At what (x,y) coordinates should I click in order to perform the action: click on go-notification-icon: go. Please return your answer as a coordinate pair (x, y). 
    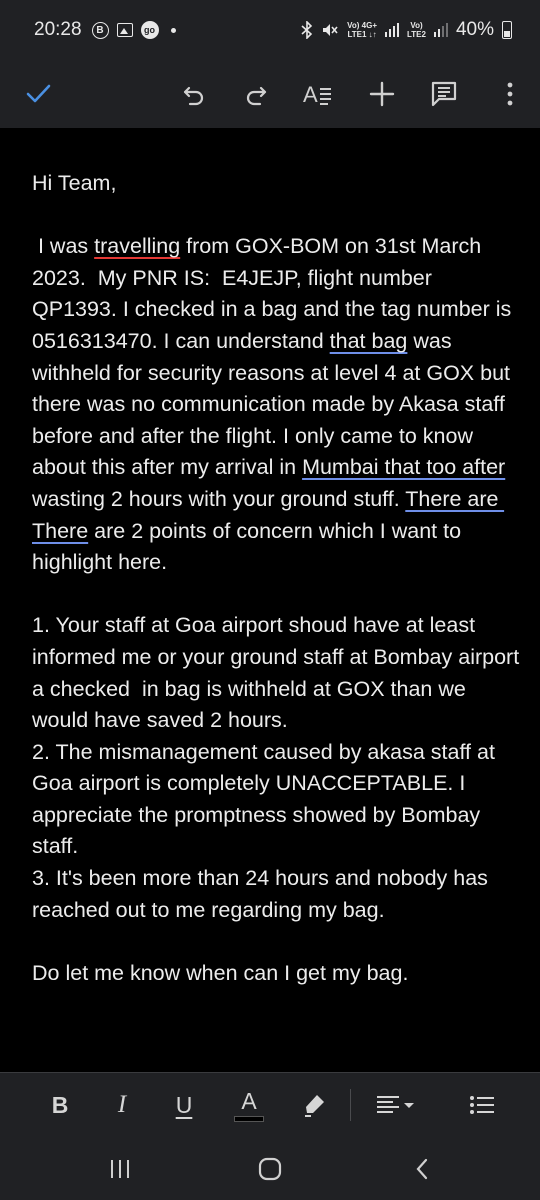
    Looking at the image, I should click on (149, 30).